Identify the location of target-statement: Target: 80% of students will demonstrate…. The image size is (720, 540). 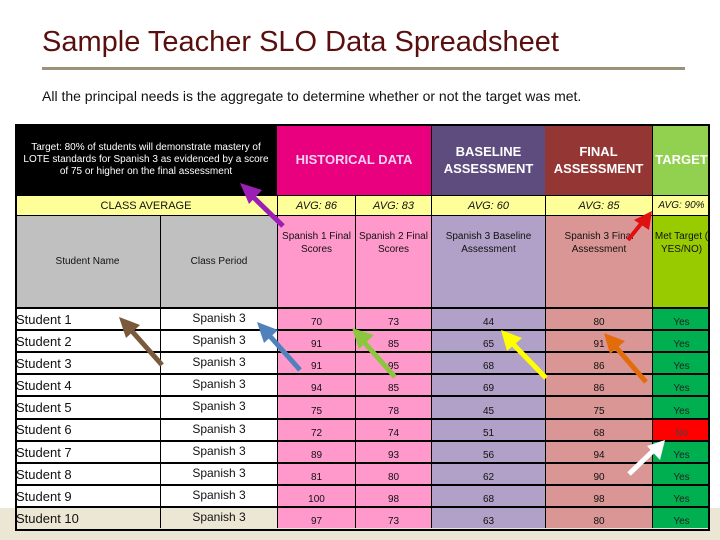
(146, 159).